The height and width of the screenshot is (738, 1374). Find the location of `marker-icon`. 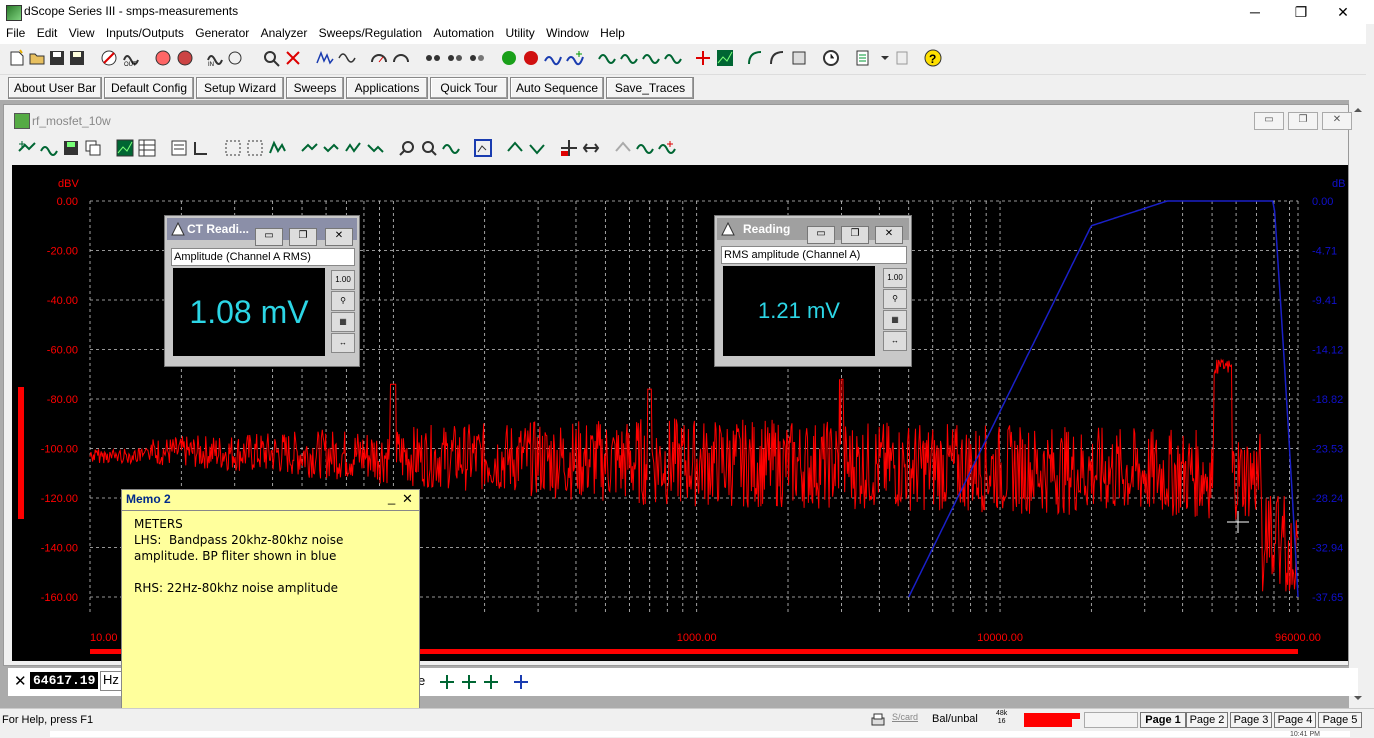

marker-icon is located at coordinates (703, 58).